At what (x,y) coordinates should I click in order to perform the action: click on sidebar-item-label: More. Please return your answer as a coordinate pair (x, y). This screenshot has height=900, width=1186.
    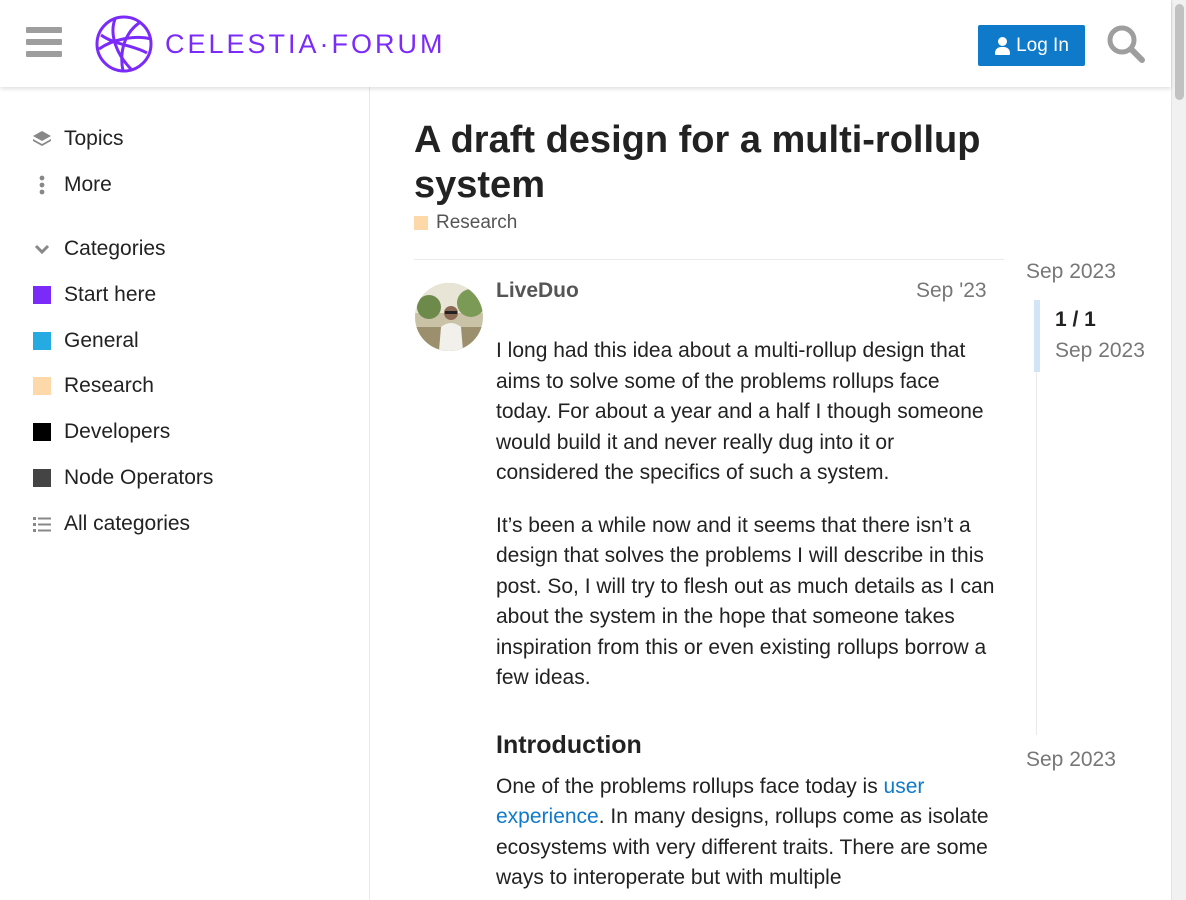
    Looking at the image, I should click on (88, 184).